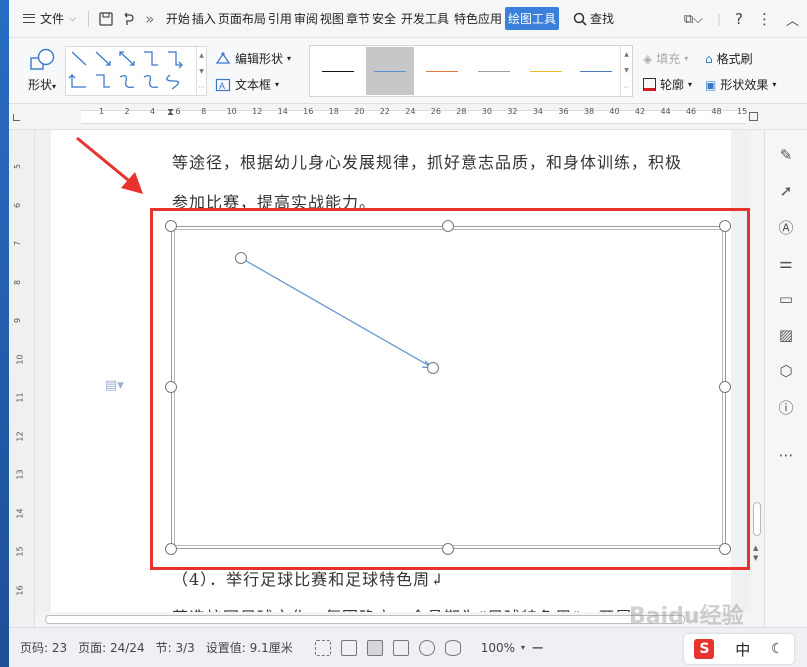  Describe the element at coordinates (602, 19) in the screenshot. I see `search-label: 查找` at that location.